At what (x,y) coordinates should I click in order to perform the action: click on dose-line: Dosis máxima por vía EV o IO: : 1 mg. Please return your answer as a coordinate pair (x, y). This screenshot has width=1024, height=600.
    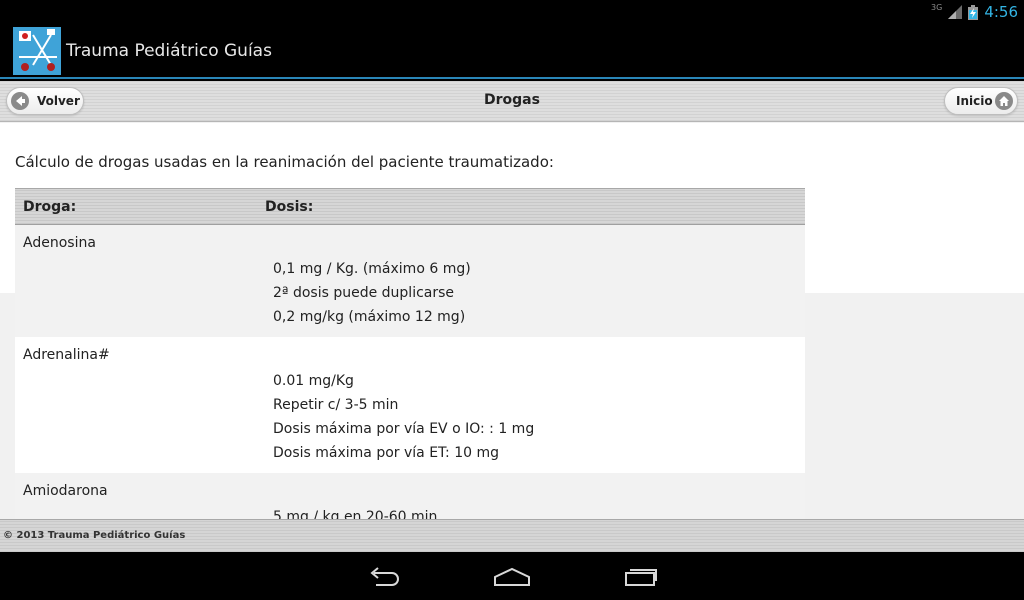
    Looking at the image, I should click on (404, 429).